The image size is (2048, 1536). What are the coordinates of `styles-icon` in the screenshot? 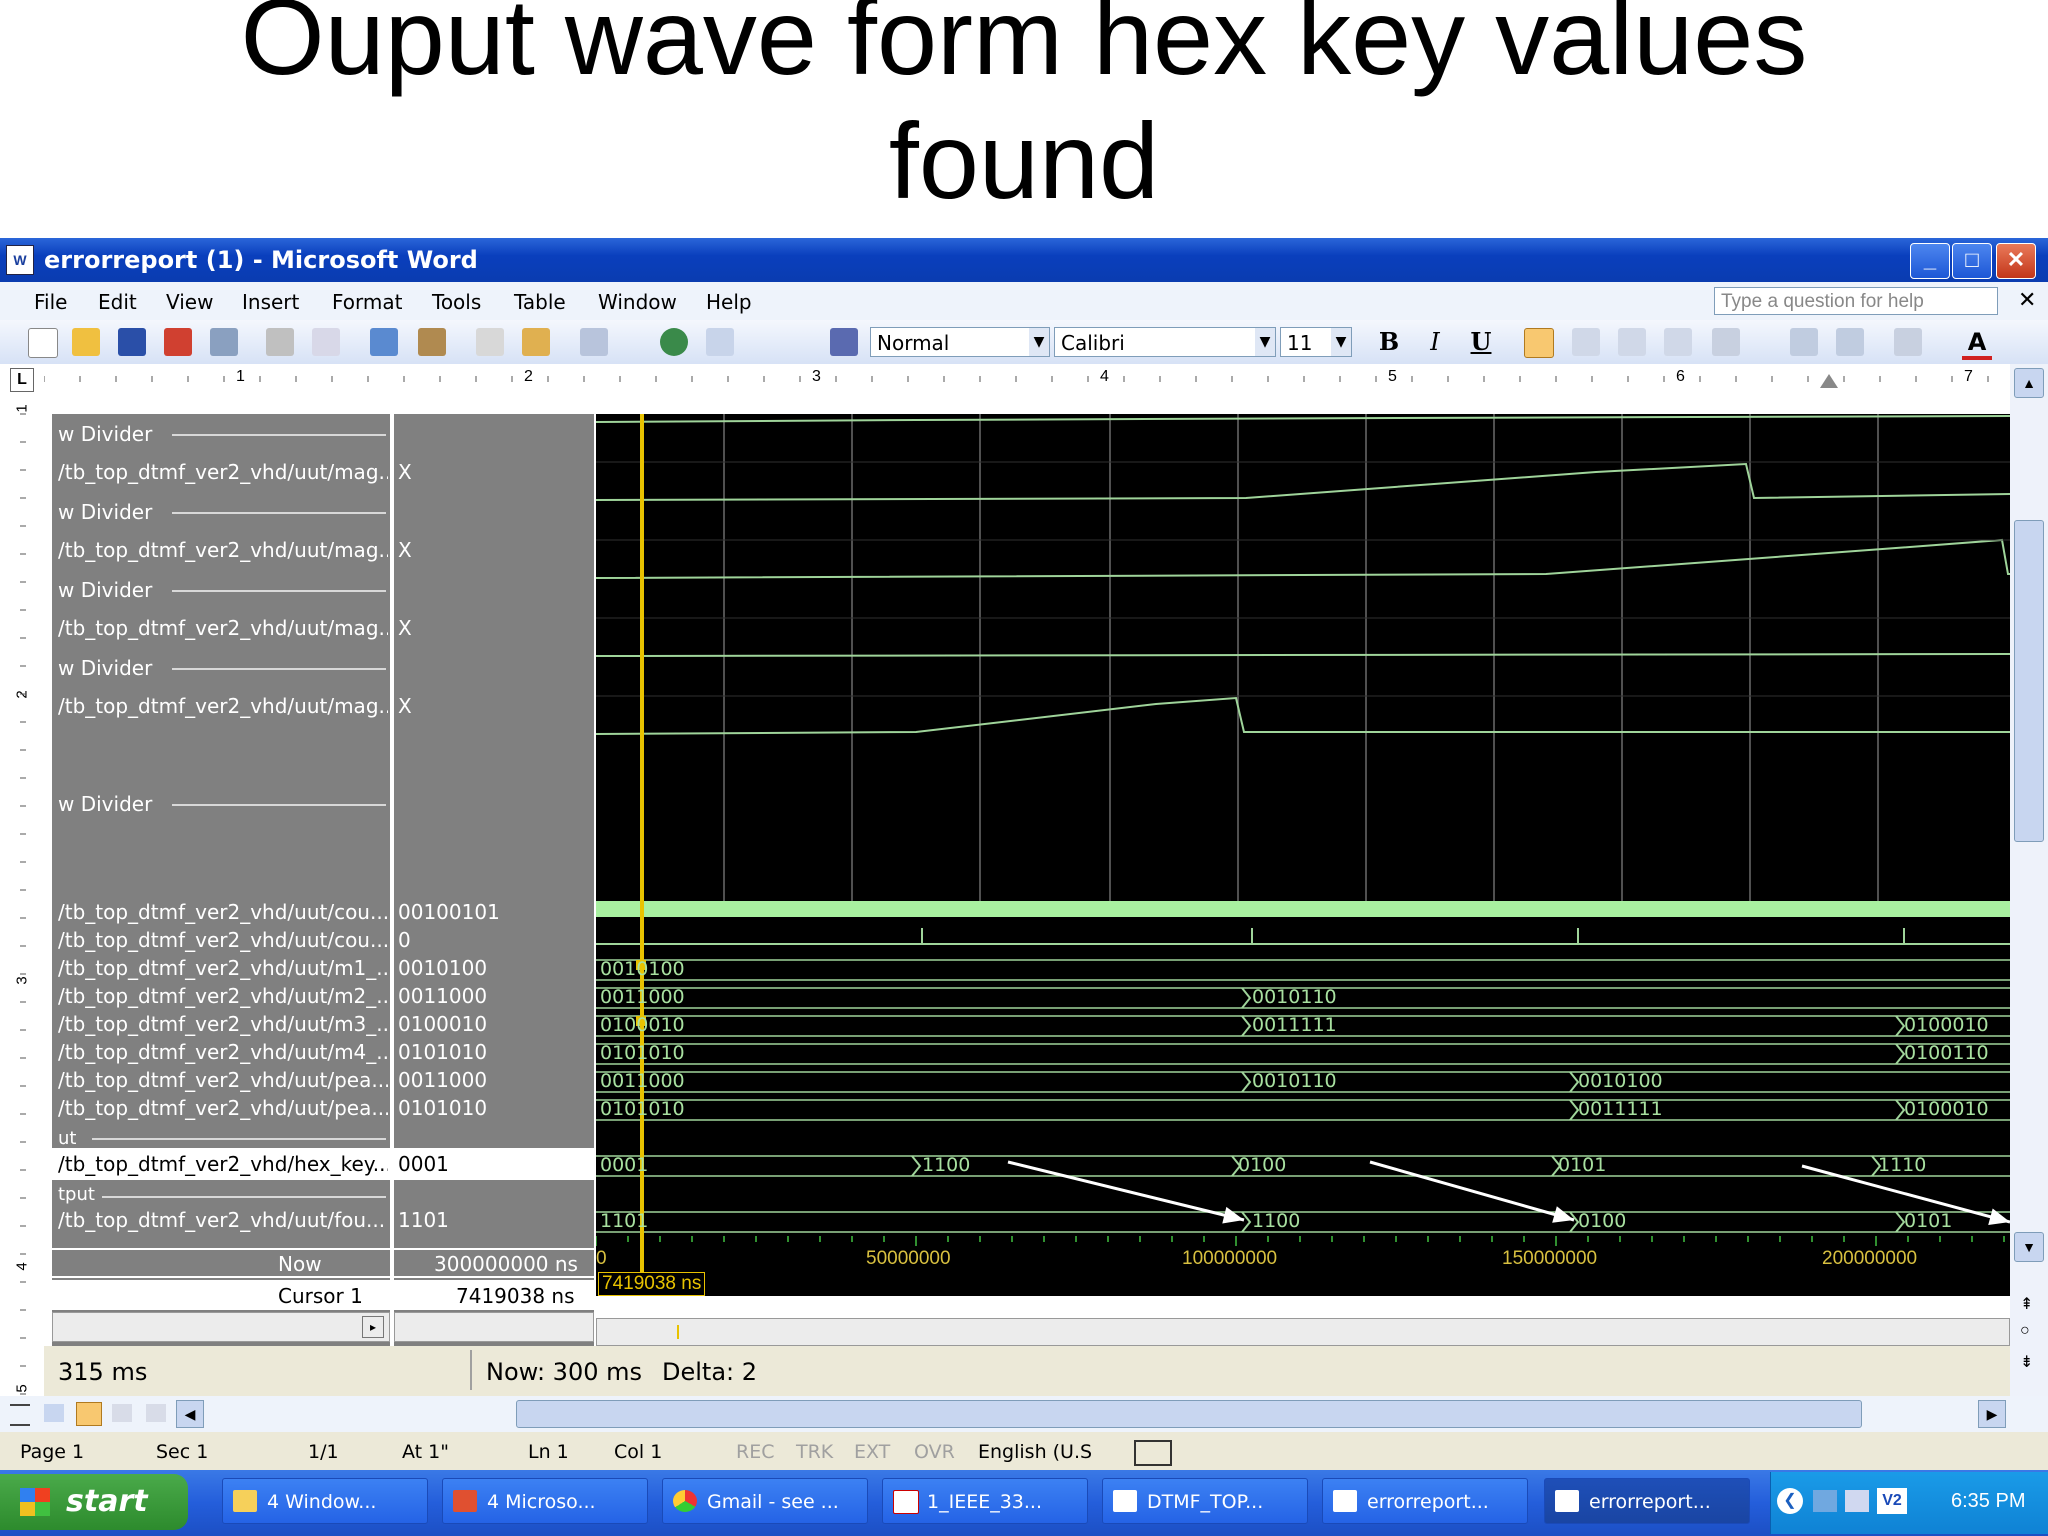 It's located at (844, 342).